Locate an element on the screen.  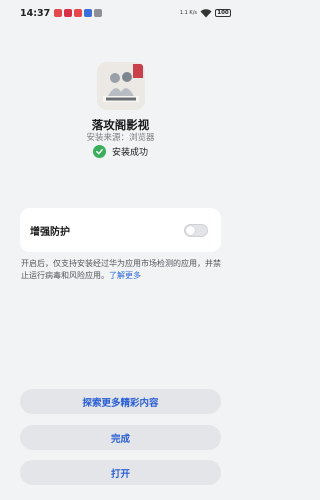
enhanced-protection-card: 增强防护 is located at coordinates (120, 230).